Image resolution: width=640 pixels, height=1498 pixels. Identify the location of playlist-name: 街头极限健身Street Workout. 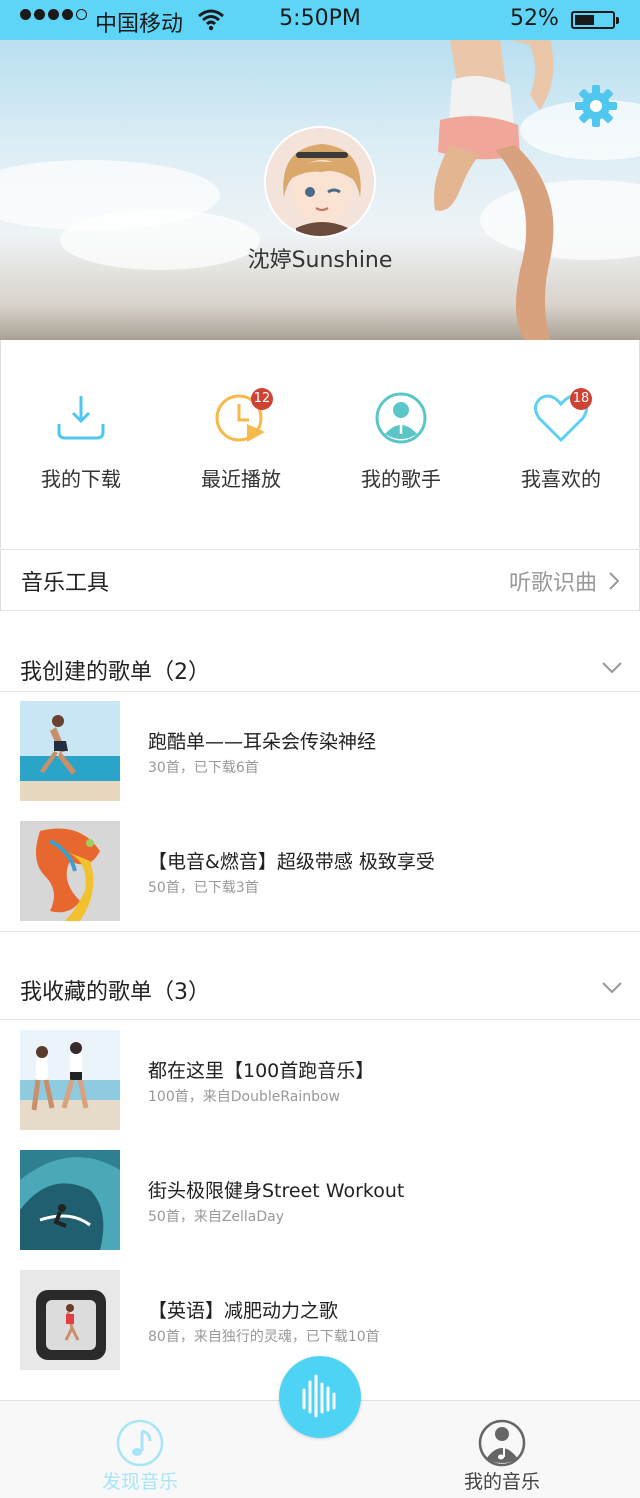
(276, 1191).